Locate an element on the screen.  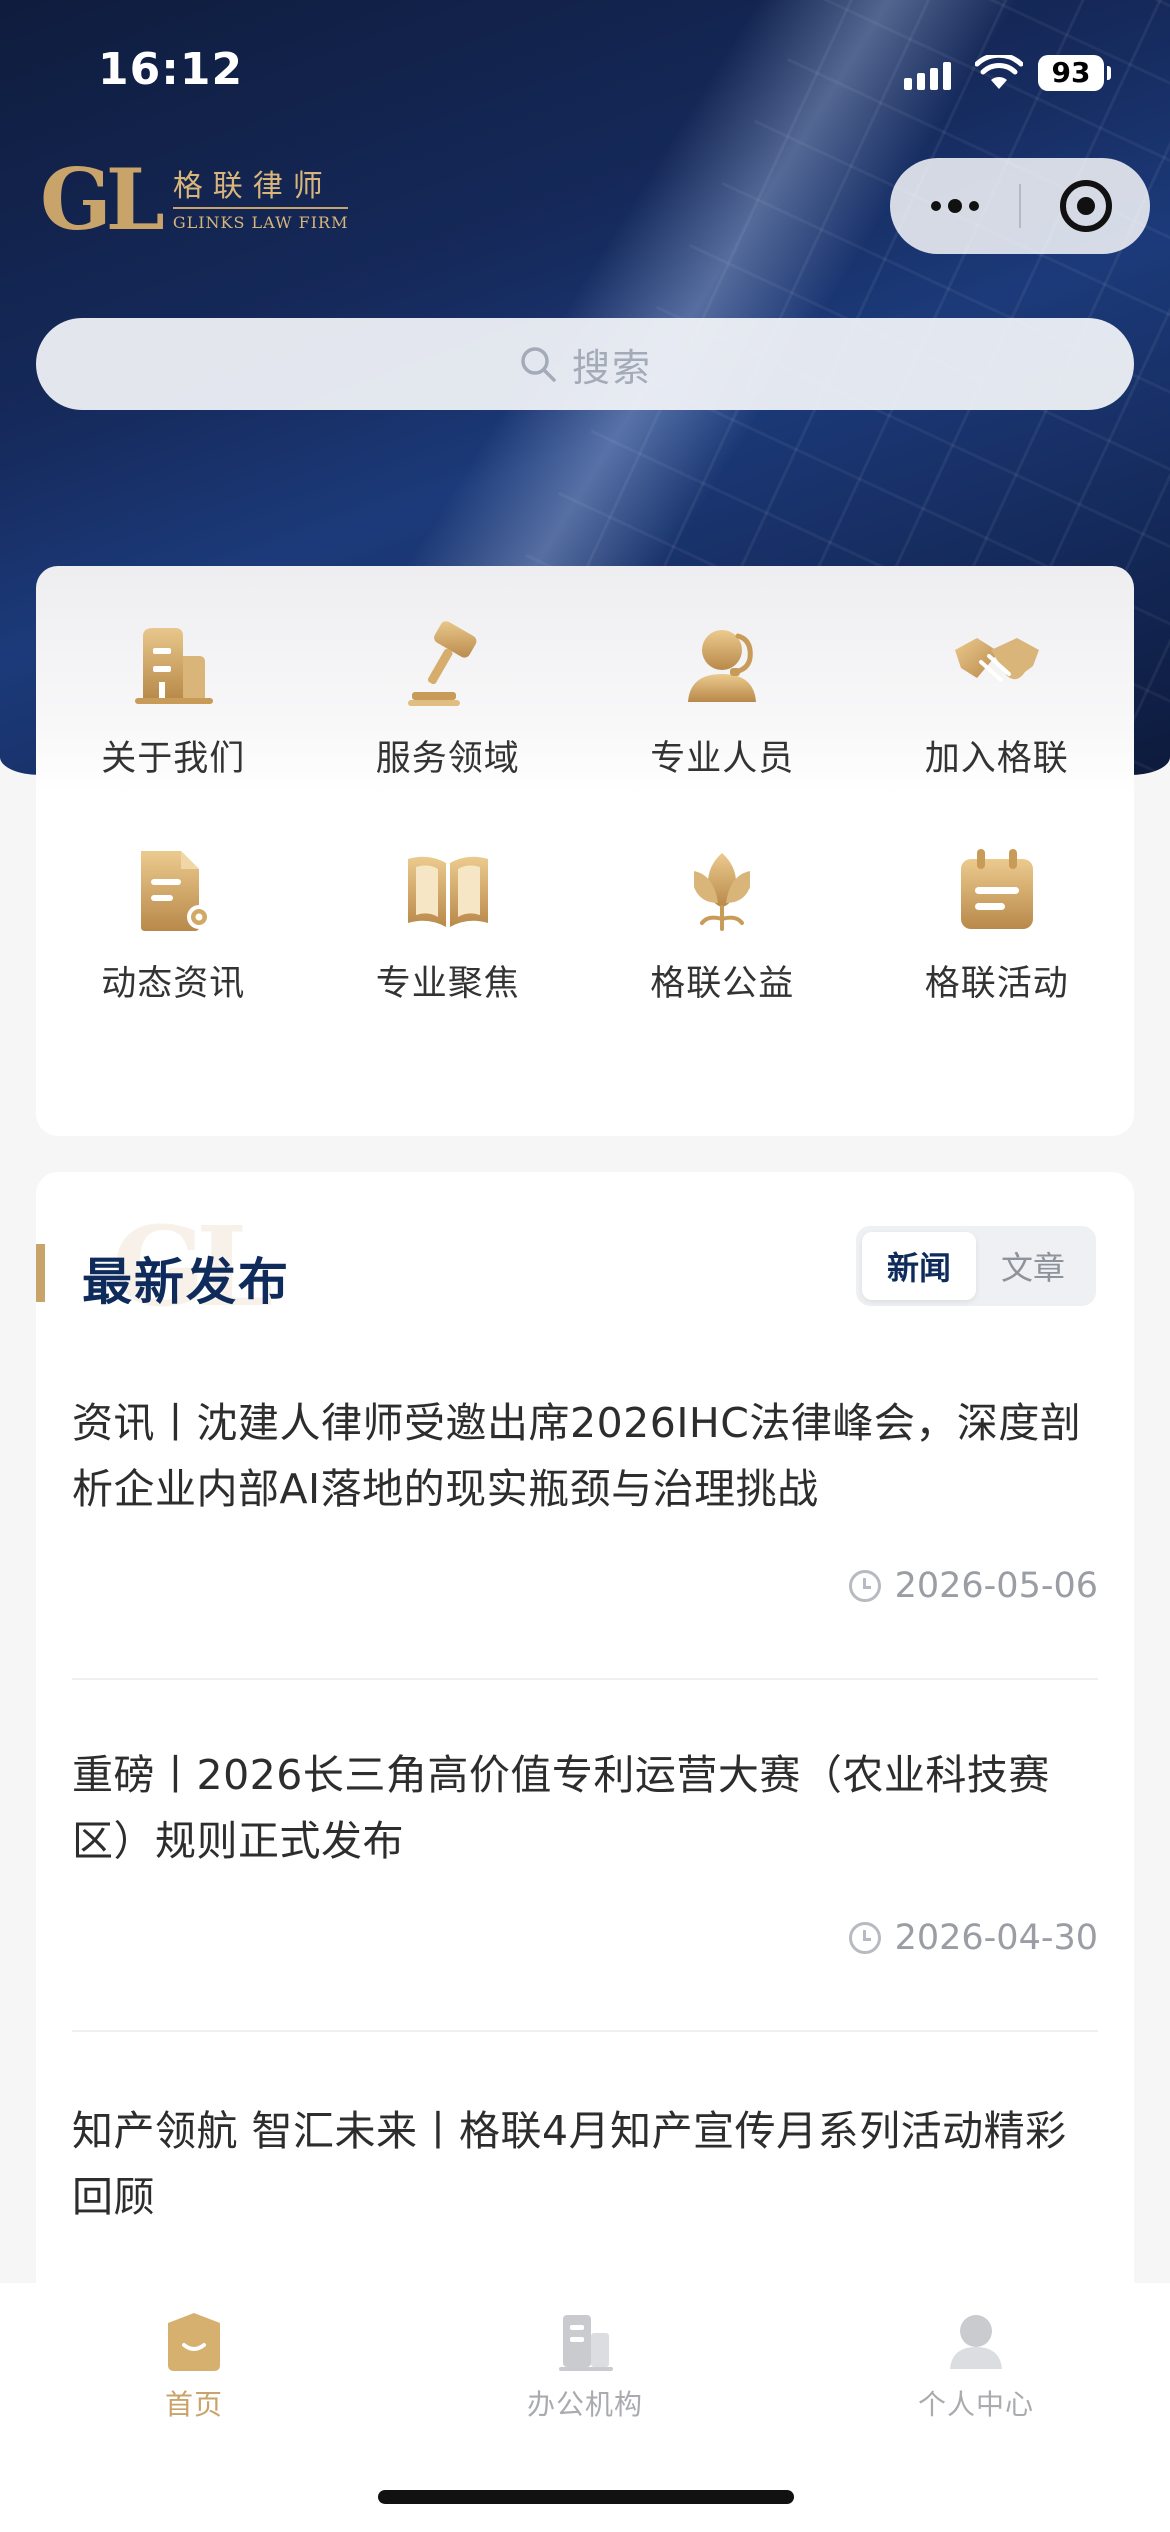
more-dots-icon is located at coordinates (954, 206).